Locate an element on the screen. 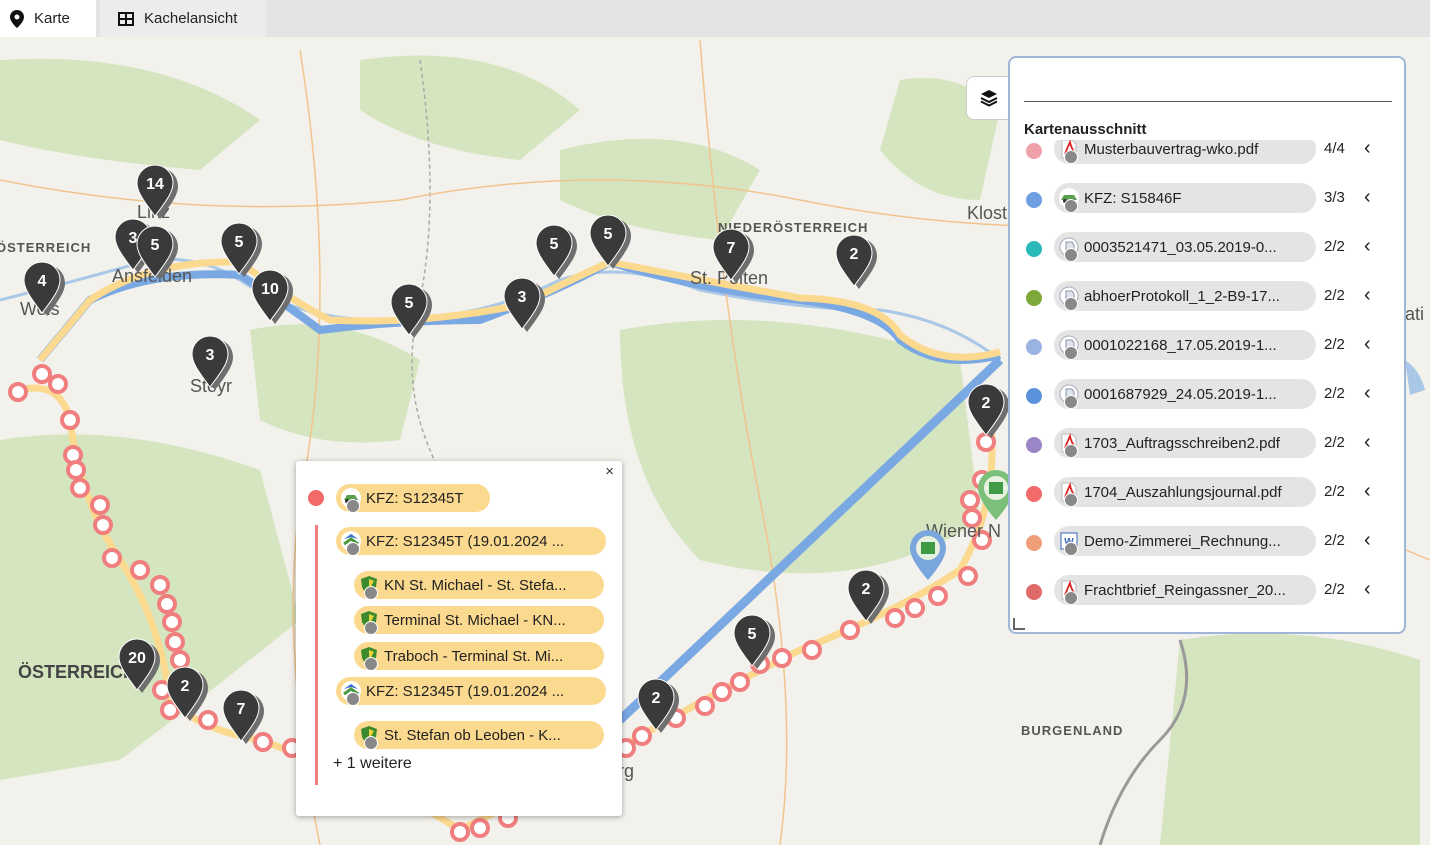 The image size is (1430, 845). legend-label: 1703_Auftragsschreiben2.pdf is located at coordinates (1182, 443).